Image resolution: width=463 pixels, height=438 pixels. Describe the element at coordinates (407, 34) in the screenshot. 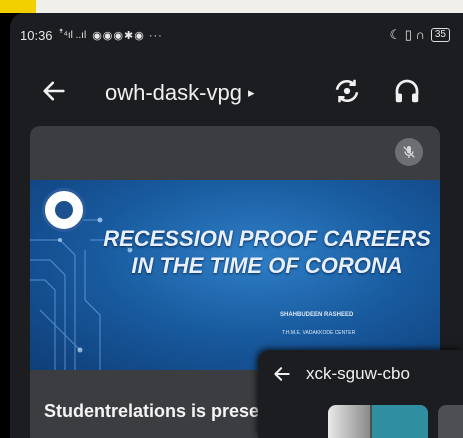

I see `status-right-icons: ☾ ▯ ∩` at that location.